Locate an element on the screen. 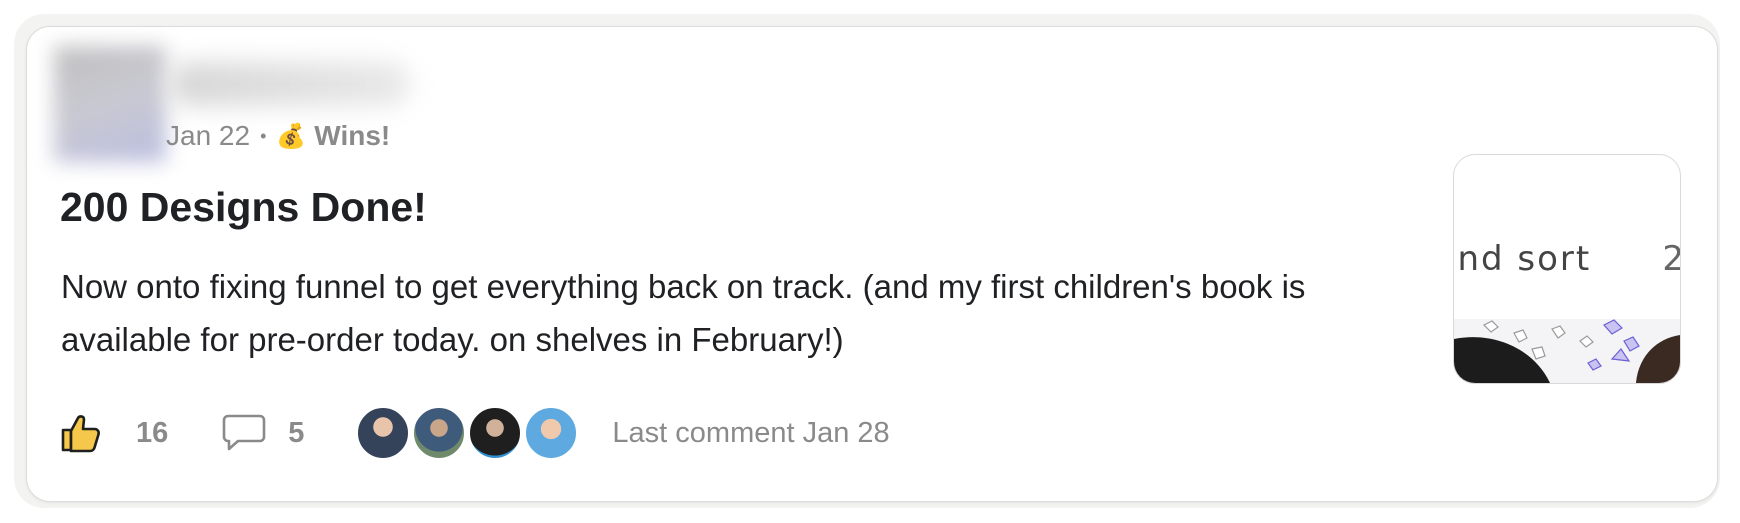  author-name is located at coordinates (290, 84).